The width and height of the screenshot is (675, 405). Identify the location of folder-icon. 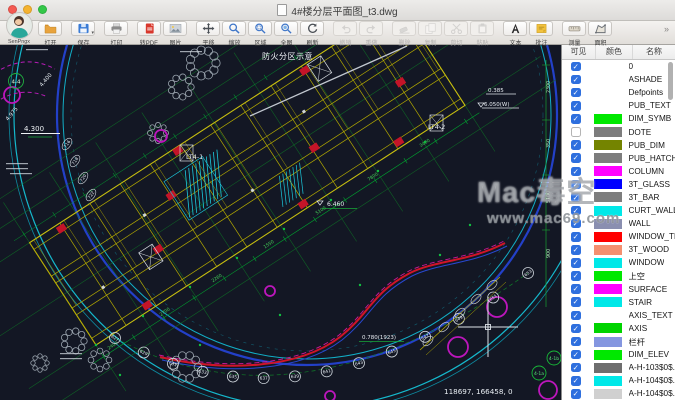
(50, 28).